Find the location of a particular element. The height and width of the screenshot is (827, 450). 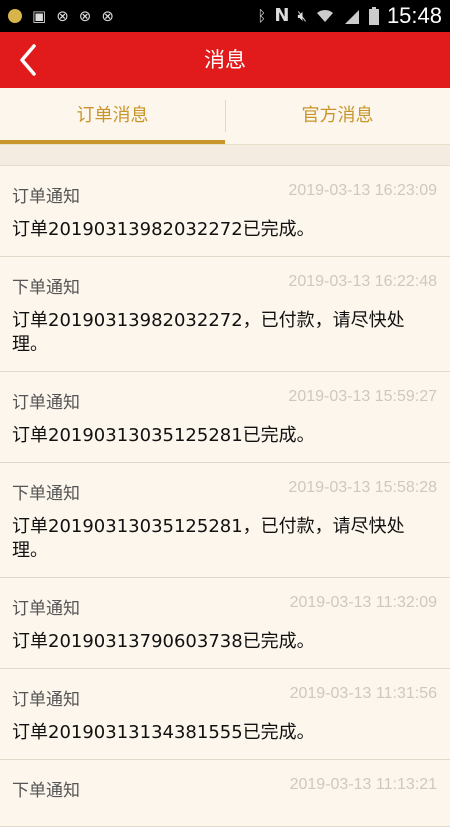

message-time: 2019-03-13 11:13:21 is located at coordinates (363, 784).